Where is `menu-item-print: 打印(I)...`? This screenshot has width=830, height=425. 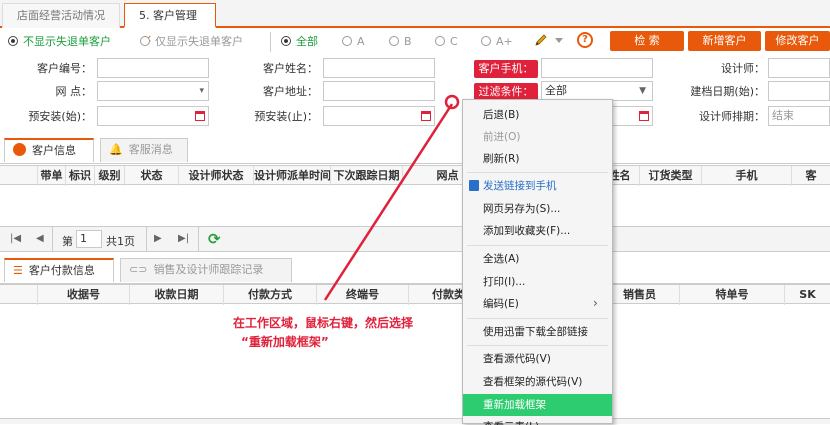
menu-item-print: 打印(I)... is located at coordinates (537, 282).